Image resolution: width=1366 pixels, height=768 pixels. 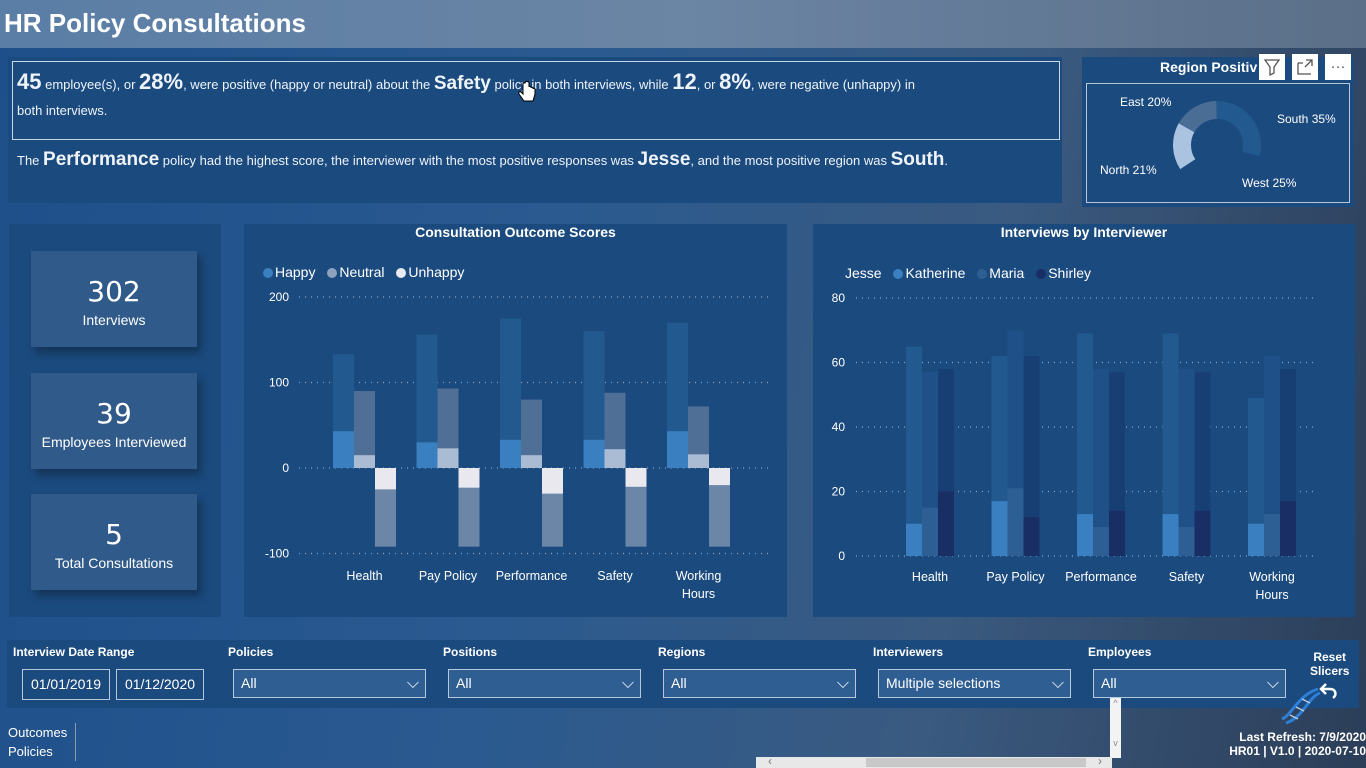 What do you see at coordinates (114, 291) in the screenshot?
I see `kpi-value: 302` at bounding box center [114, 291].